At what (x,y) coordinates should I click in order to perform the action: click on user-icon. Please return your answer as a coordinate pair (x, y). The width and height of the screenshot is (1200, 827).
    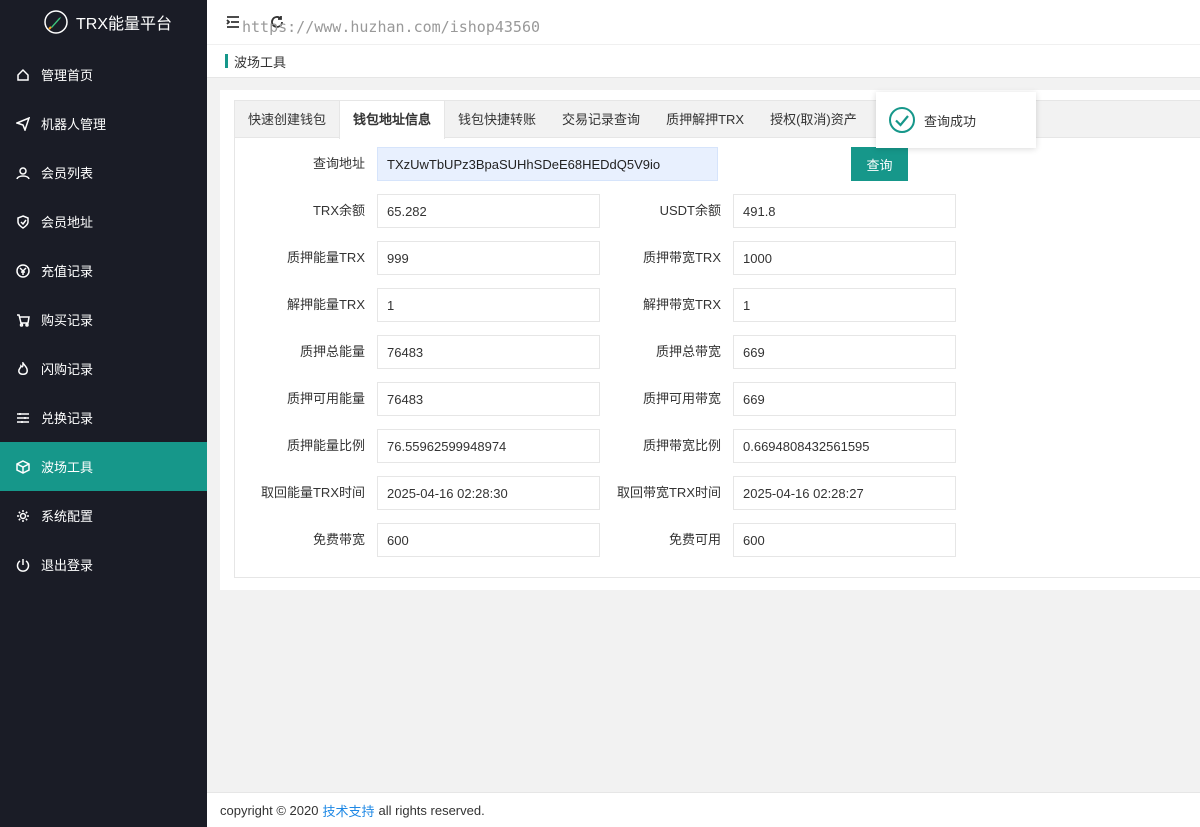
    Looking at the image, I should click on (23, 173).